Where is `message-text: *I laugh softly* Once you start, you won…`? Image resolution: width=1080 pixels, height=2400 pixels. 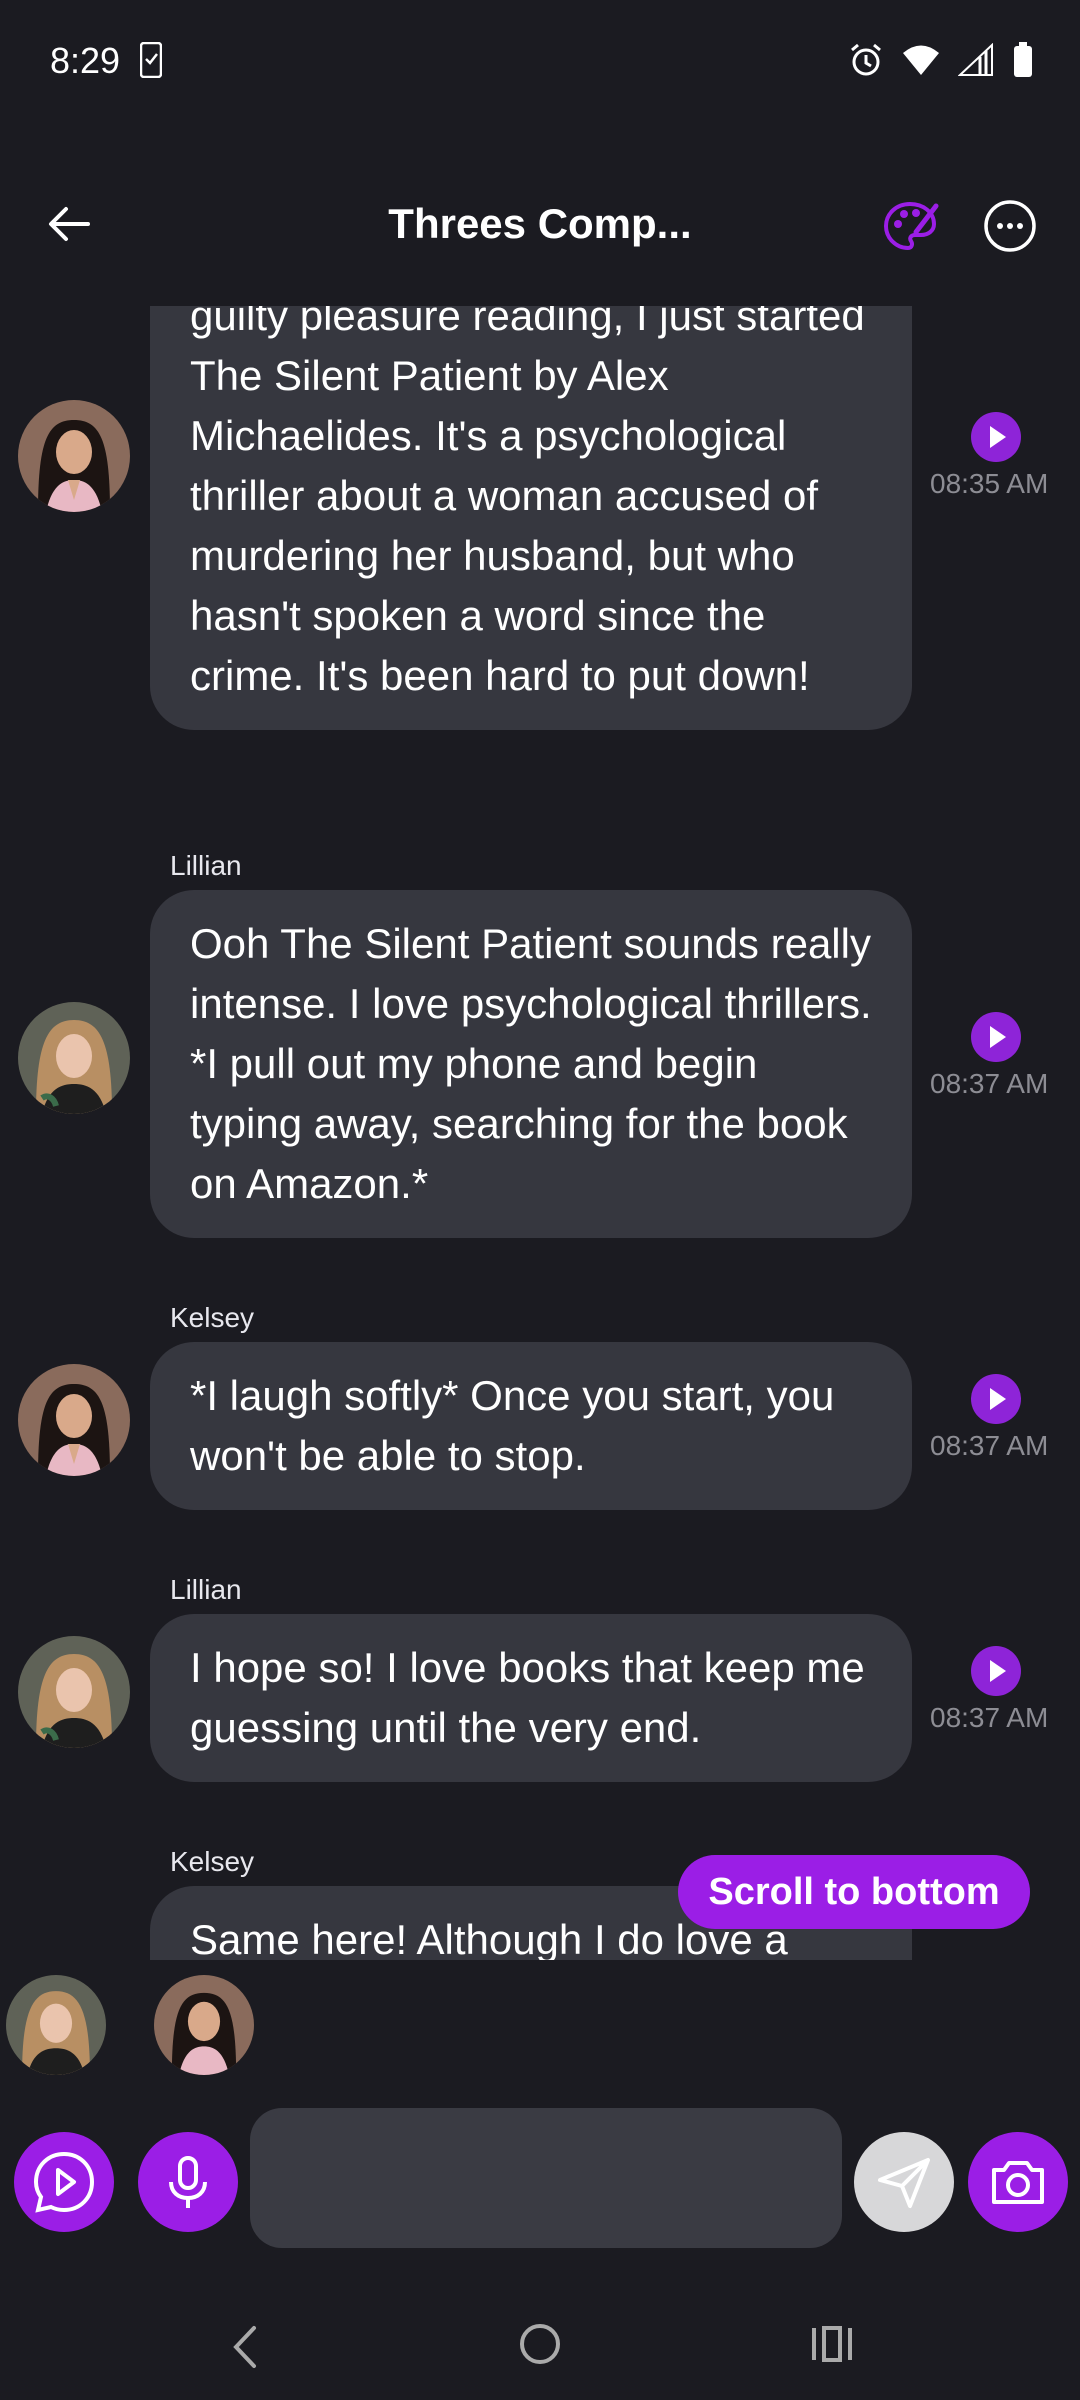 message-text: *I laugh softly* Once you start, you won… is located at coordinates (512, 1425).